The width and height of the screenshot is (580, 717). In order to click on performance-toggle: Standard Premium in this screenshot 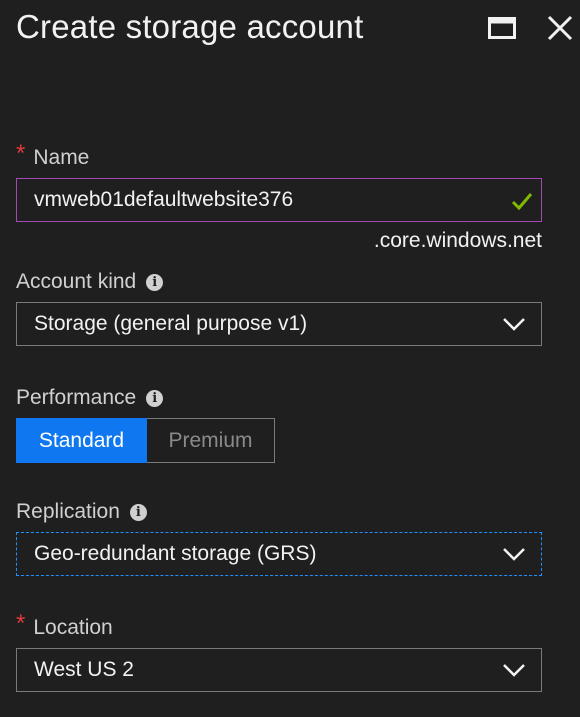, I will do `click(145, 440)`.